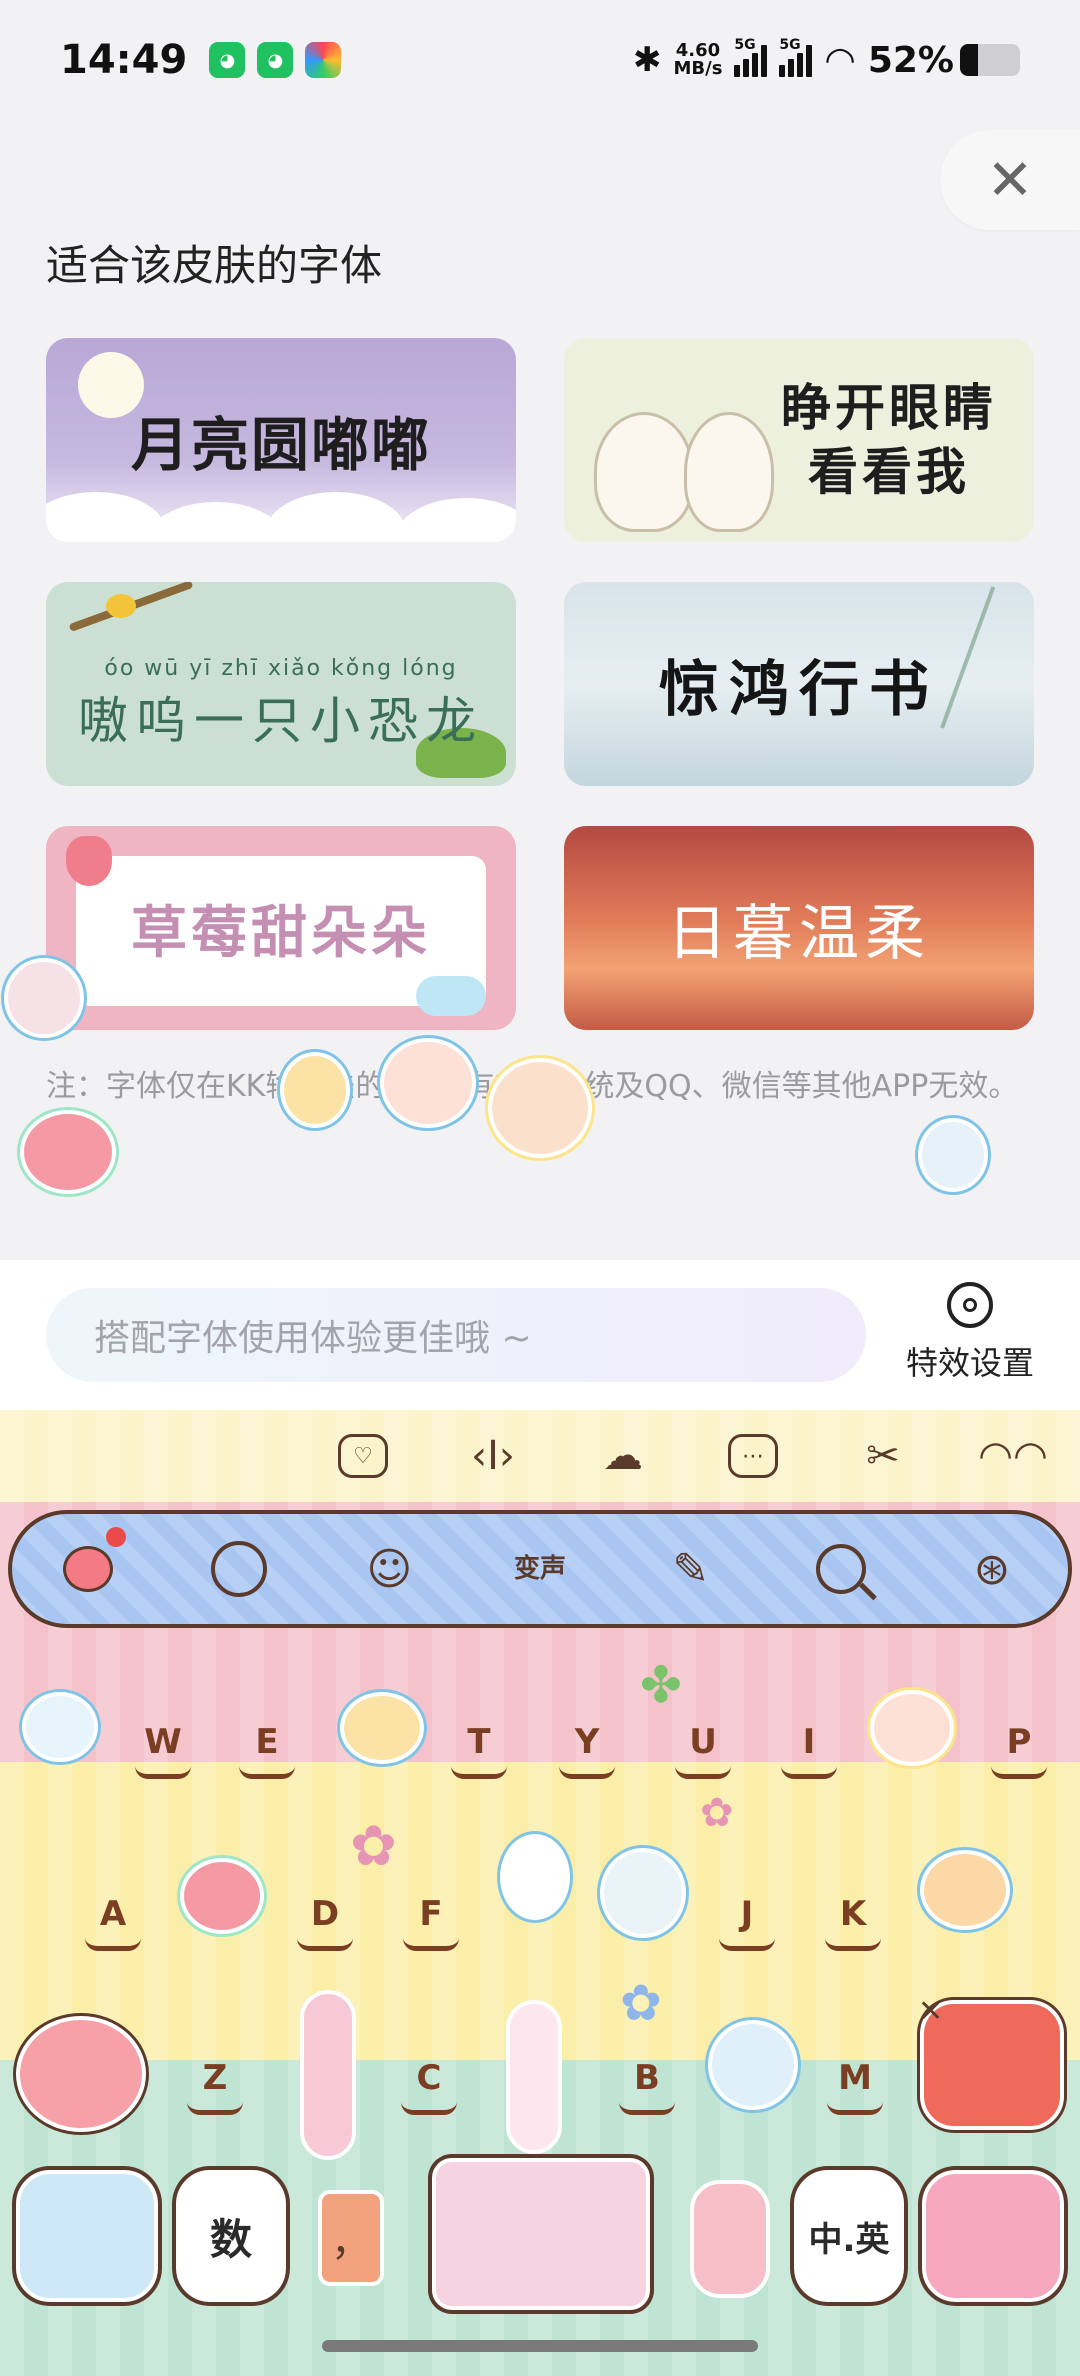  What do you see at coordinates (429, 2086) in the screenshot?
I see `key-c: C` at bounding box center [429, 2086].